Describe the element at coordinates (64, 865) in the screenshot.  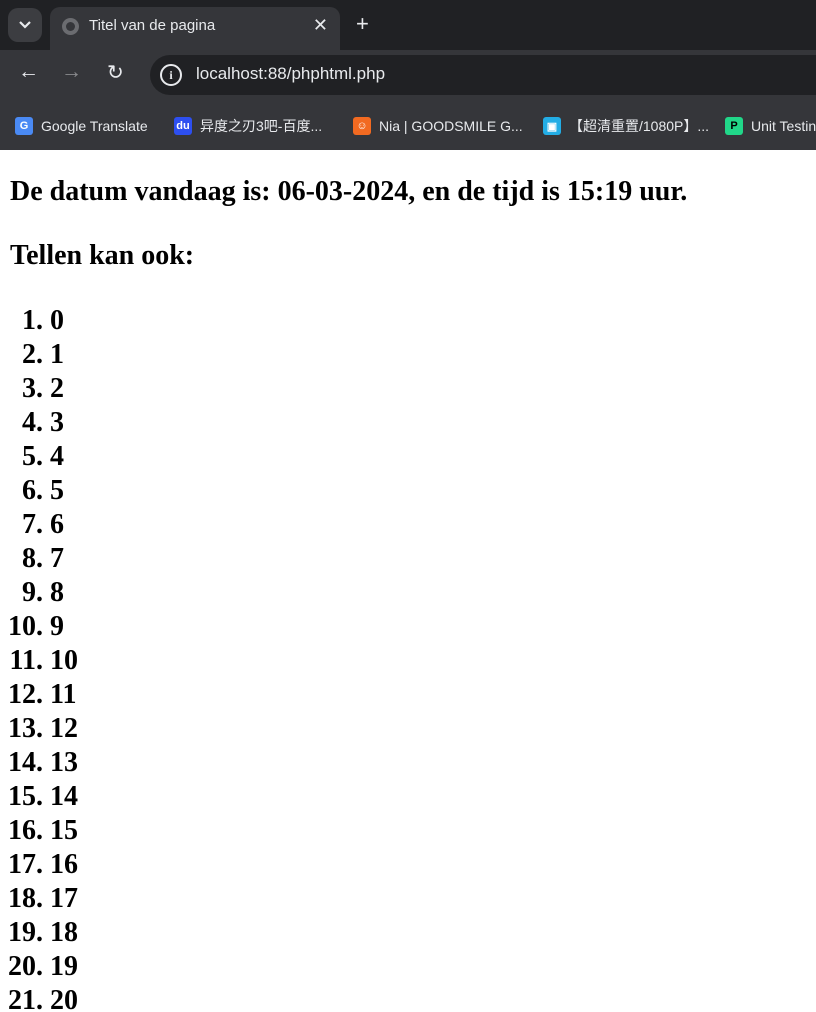
I see `list-item: 16` at that location.